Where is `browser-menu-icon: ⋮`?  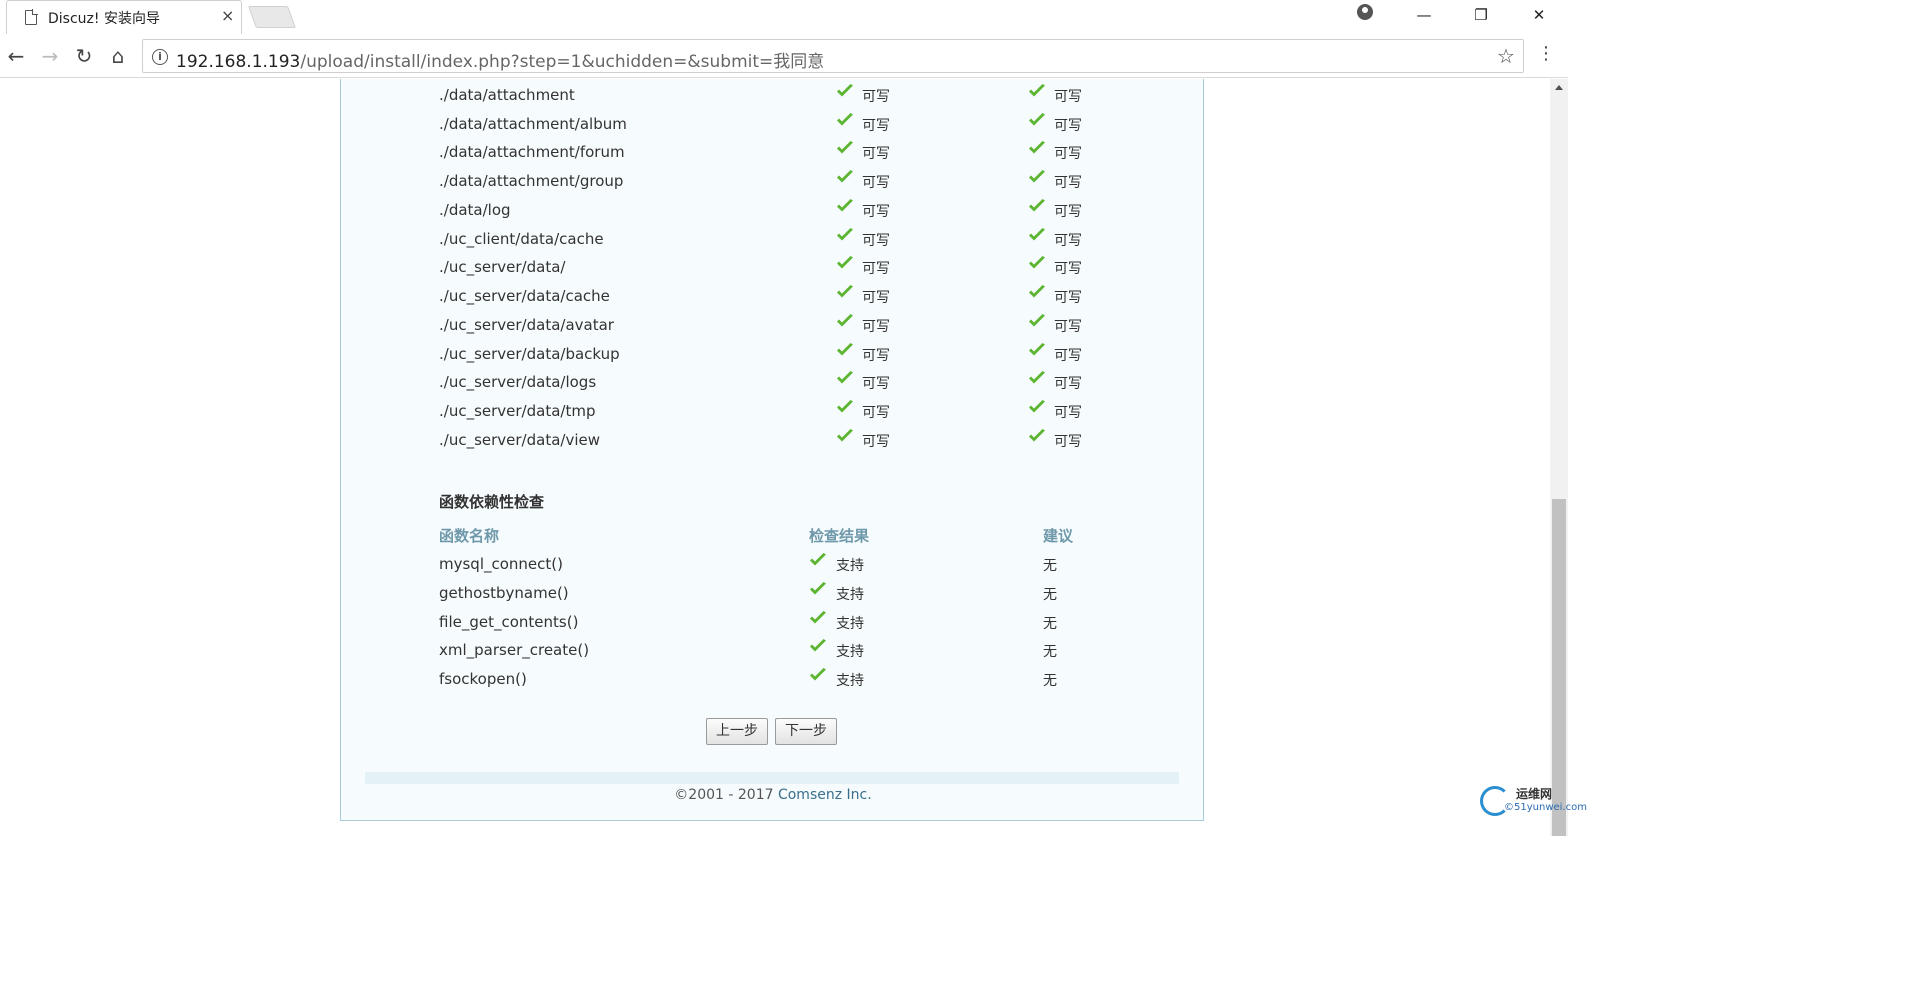
browser-menu-icon: ⋮ is located at coordinates (1546, 53).